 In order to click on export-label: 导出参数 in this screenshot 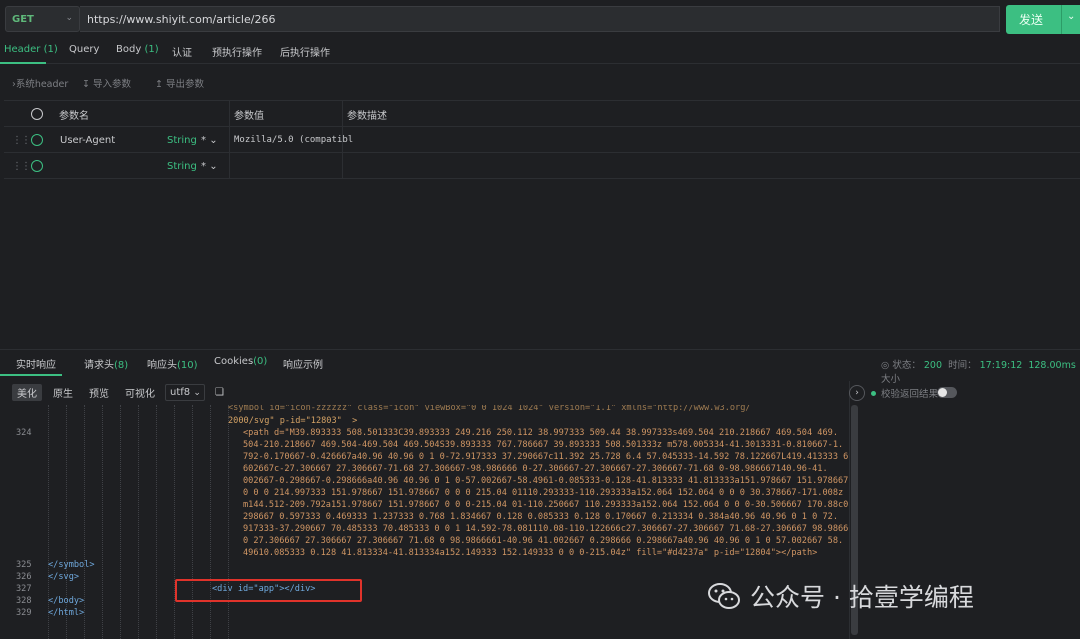, I will do `click(185, 84)`.